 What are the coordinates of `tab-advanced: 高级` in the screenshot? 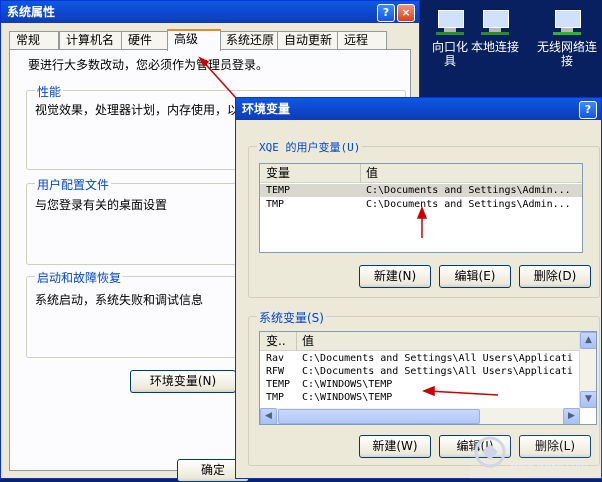 It's located at (194, 40).